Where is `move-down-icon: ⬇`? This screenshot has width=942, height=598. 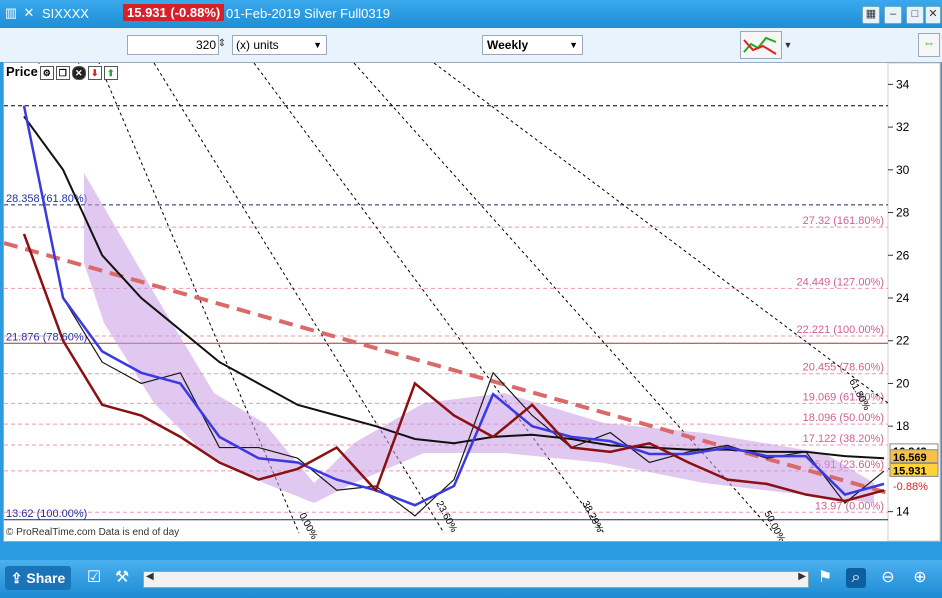 move-down-icon: ⬇ is located at coordinates (94, 72).